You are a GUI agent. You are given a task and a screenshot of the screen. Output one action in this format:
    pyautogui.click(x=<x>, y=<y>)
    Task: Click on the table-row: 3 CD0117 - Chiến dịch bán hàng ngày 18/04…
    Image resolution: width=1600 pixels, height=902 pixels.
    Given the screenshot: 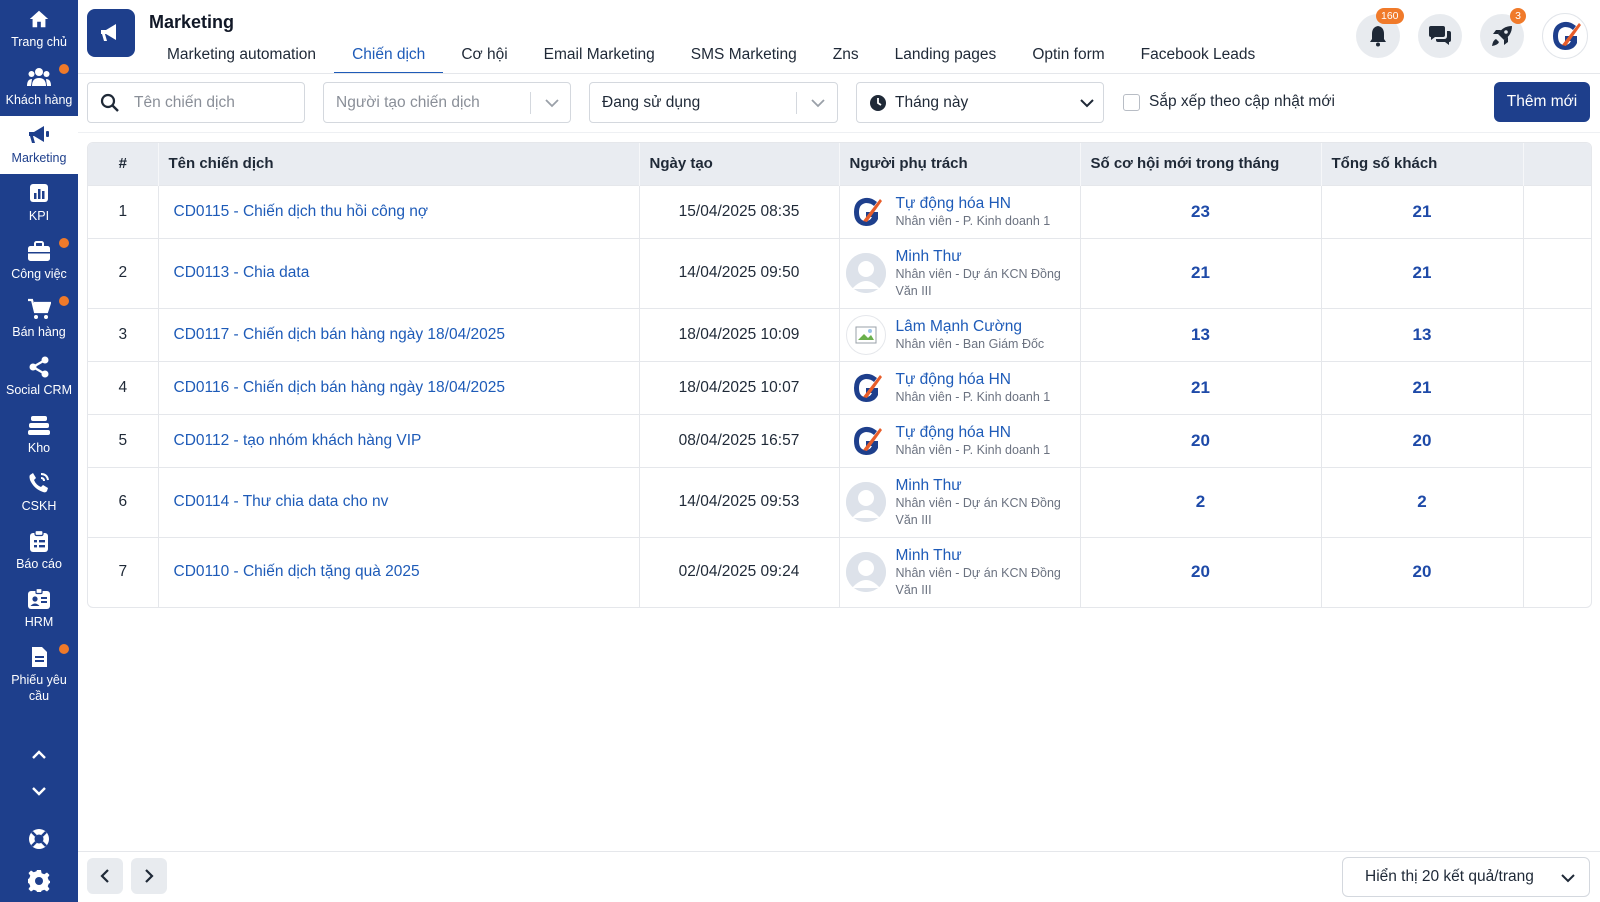 What is the action you would take?
    pyautogui.click(x=839, y=334)
    